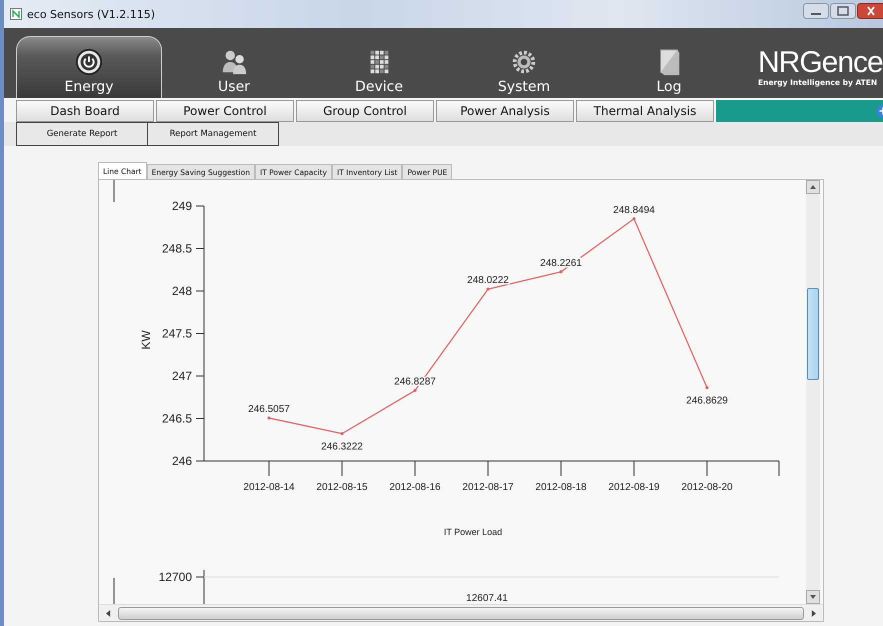  What do you see at coordinates (415, 487) in the screenshot?
I see `x-tick-label: 2012-08-16` at bounding box center [415, 487].